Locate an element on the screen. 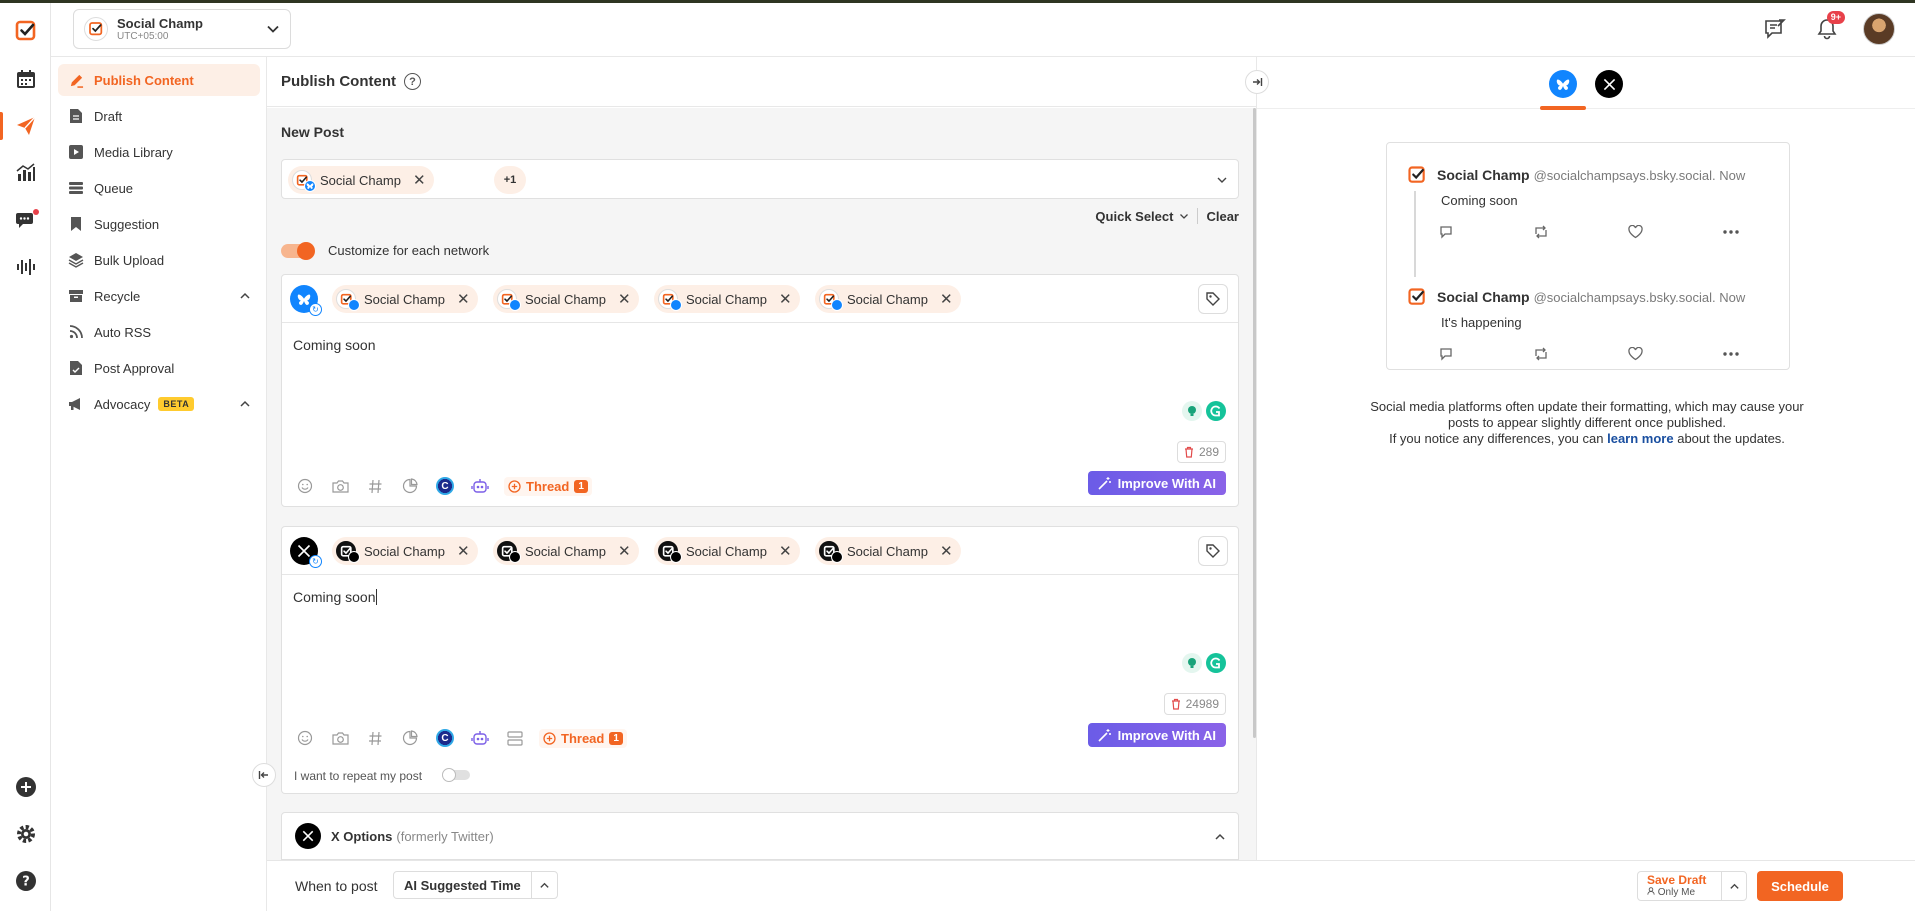 This screenshot has height=911, width=1915. more-accounts-count: +1 is located at coordinates (510, 180).